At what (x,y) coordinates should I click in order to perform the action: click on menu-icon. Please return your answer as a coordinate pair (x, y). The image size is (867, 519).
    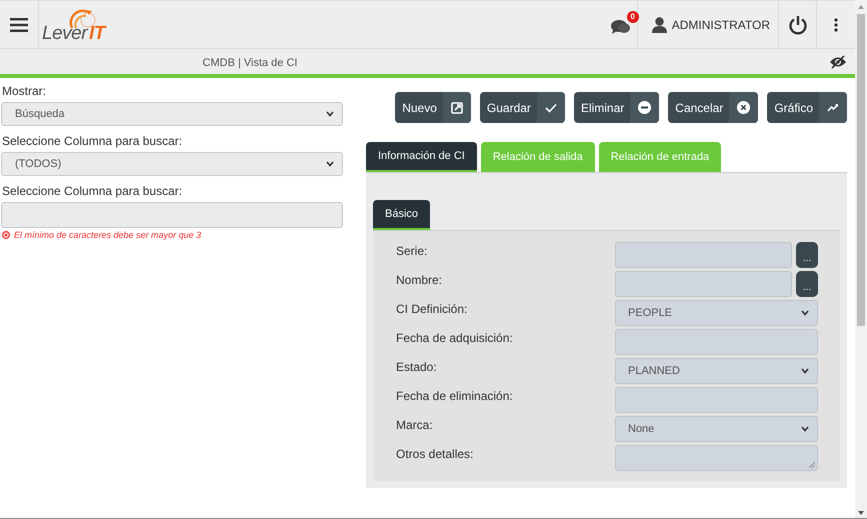
    Looking at the image, I should click on (19, 25).